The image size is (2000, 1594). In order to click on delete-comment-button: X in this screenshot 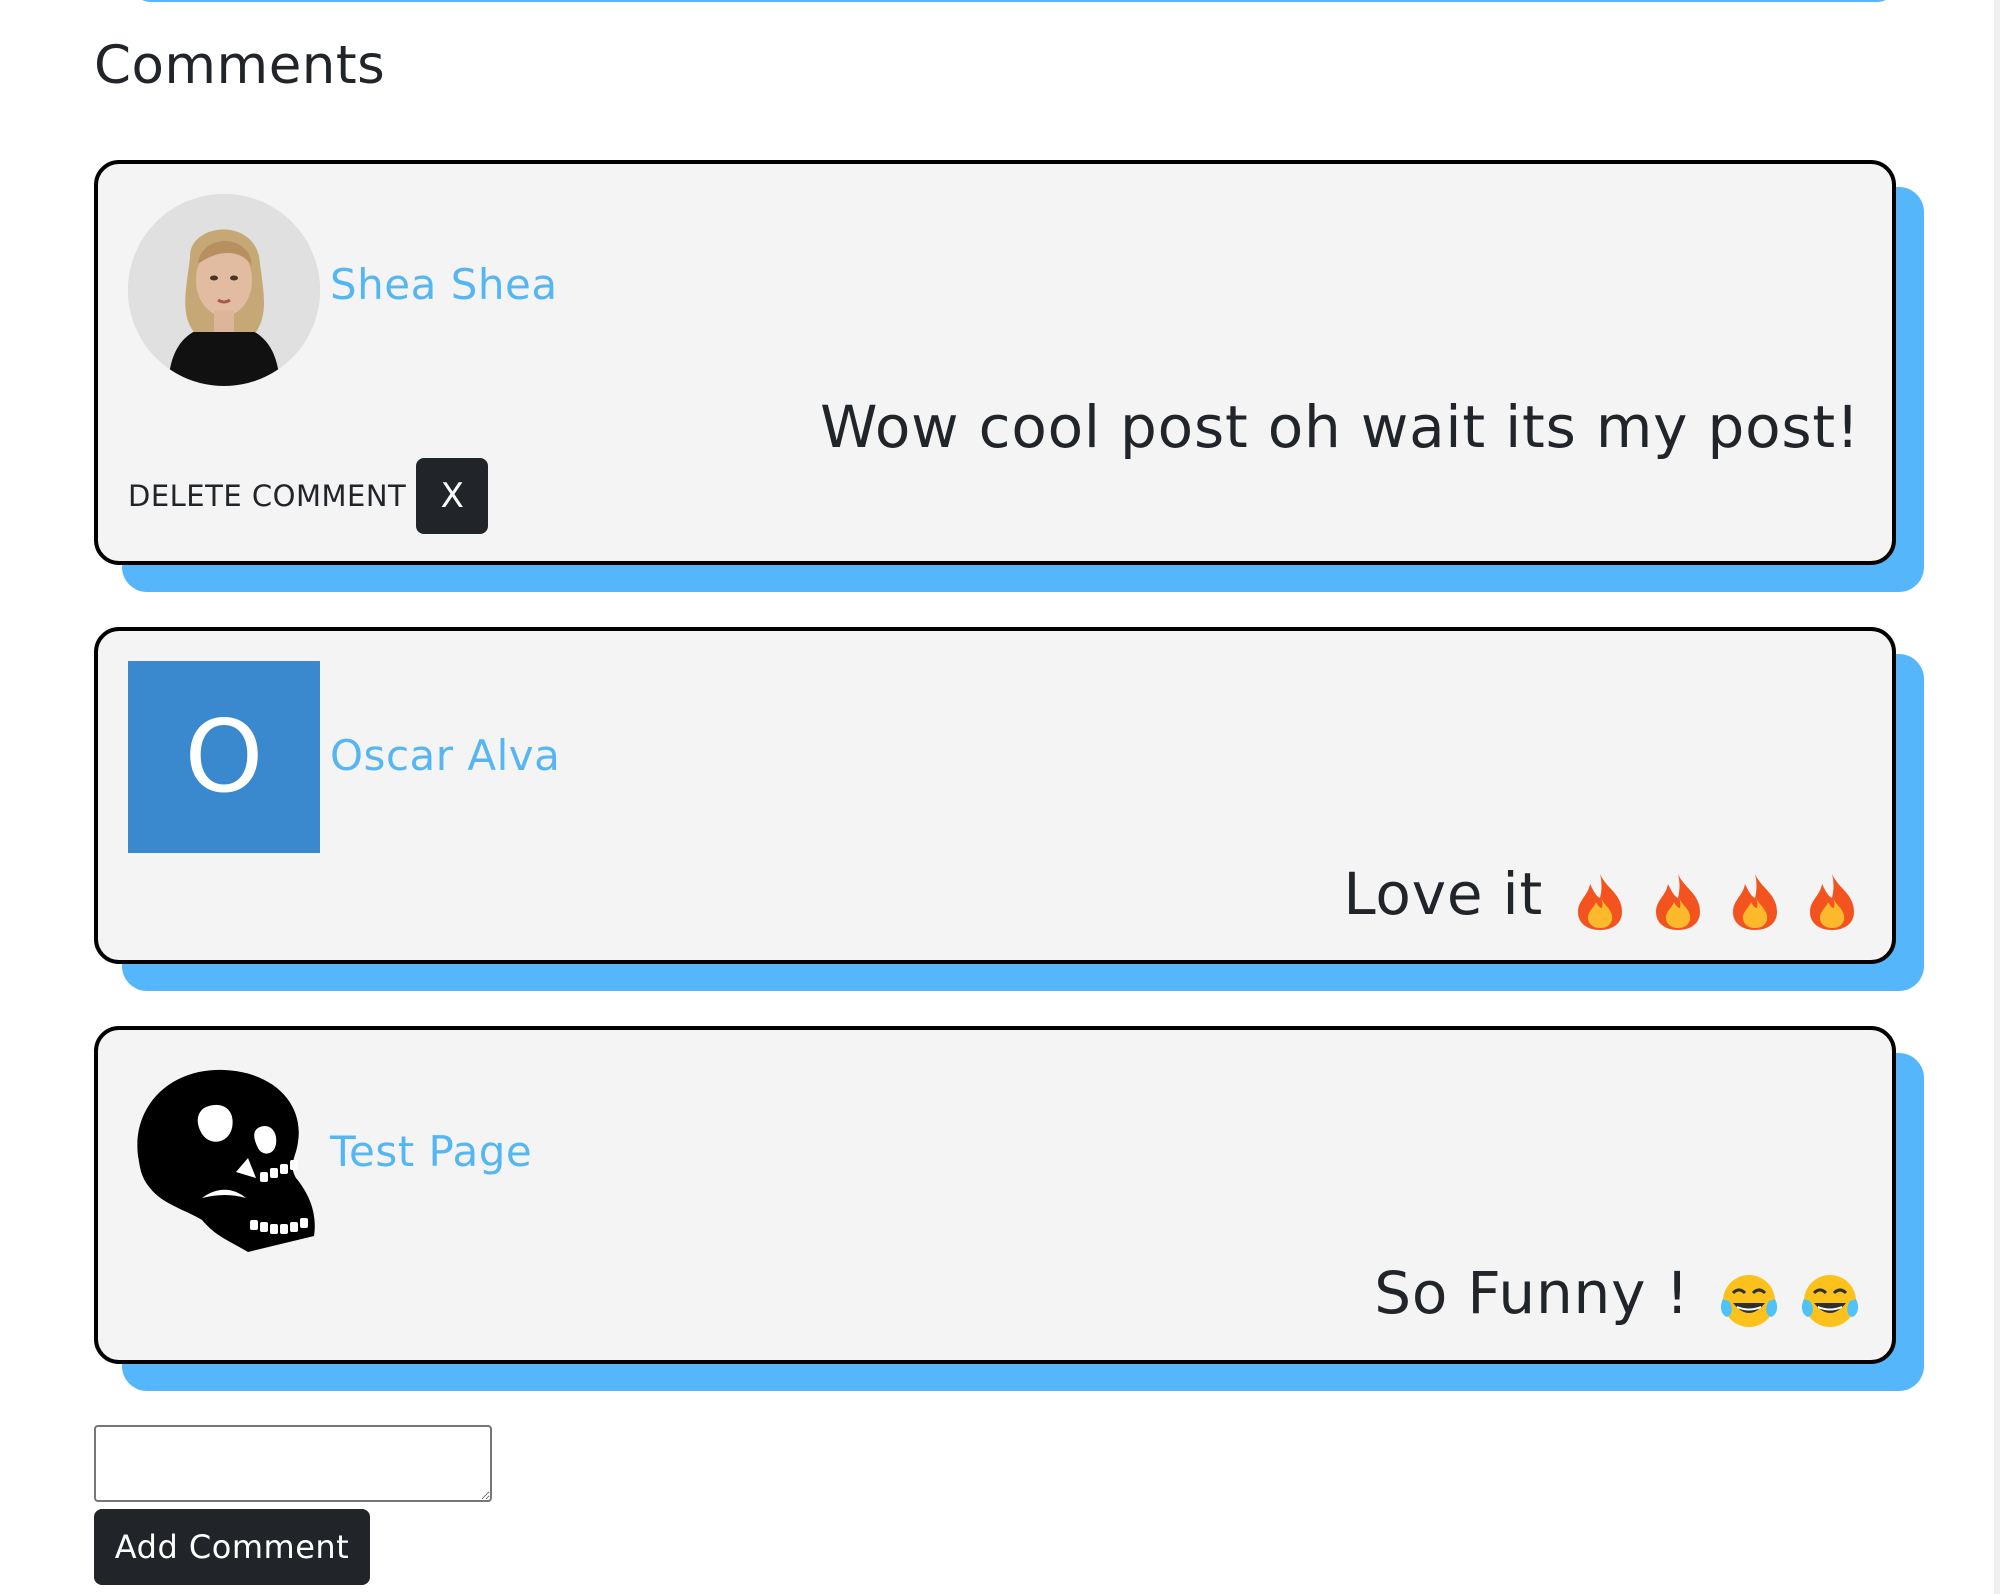, I will do `click(452, 496)`.